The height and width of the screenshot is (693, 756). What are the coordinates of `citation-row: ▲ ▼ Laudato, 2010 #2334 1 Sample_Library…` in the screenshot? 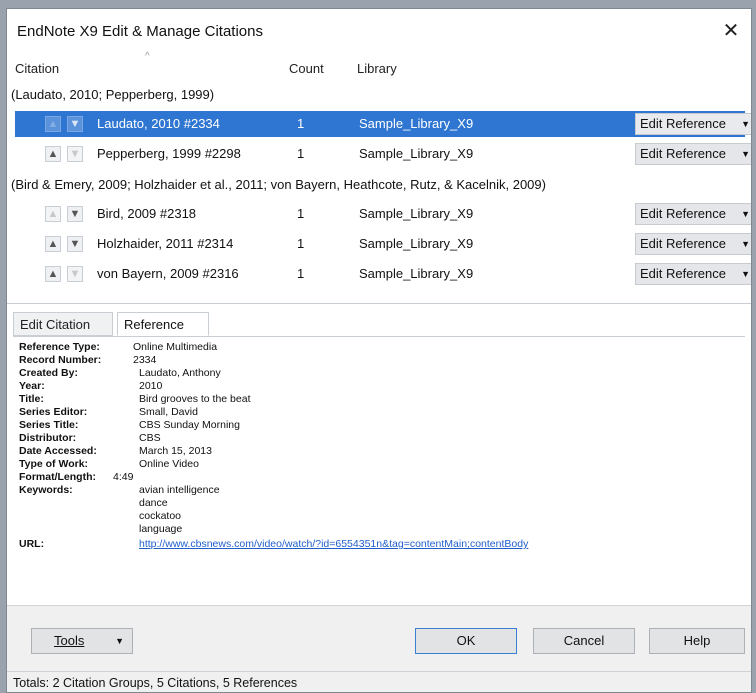 It's located at (383, 124).